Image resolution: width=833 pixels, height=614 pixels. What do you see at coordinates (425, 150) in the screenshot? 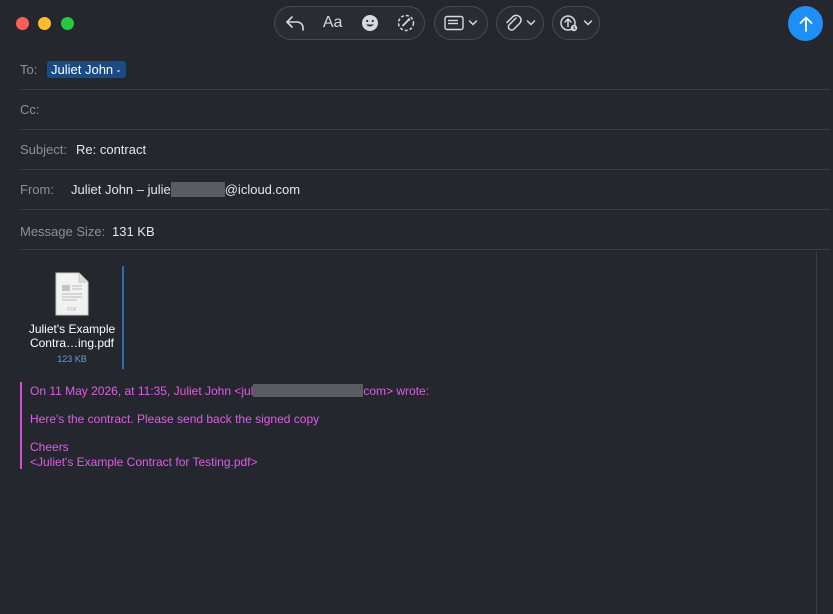
I see `subject-field: Subject: Re: contract` at bounding box center [425, 150].